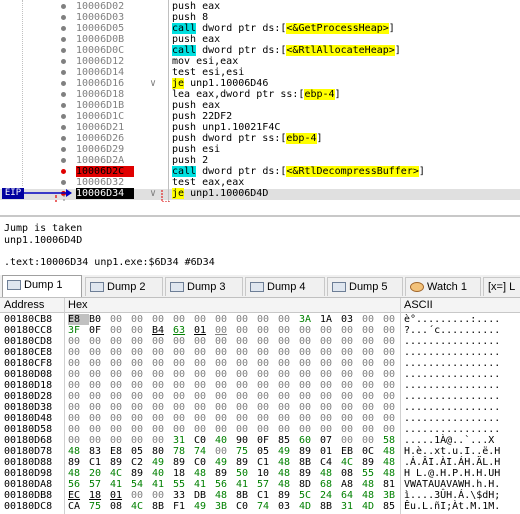 Image resolution: width=520 pixels, height=514 pixels. Describe the element at coordinates (190, 17) in the screenshot. I see `instruction-text: push 8` at that location.